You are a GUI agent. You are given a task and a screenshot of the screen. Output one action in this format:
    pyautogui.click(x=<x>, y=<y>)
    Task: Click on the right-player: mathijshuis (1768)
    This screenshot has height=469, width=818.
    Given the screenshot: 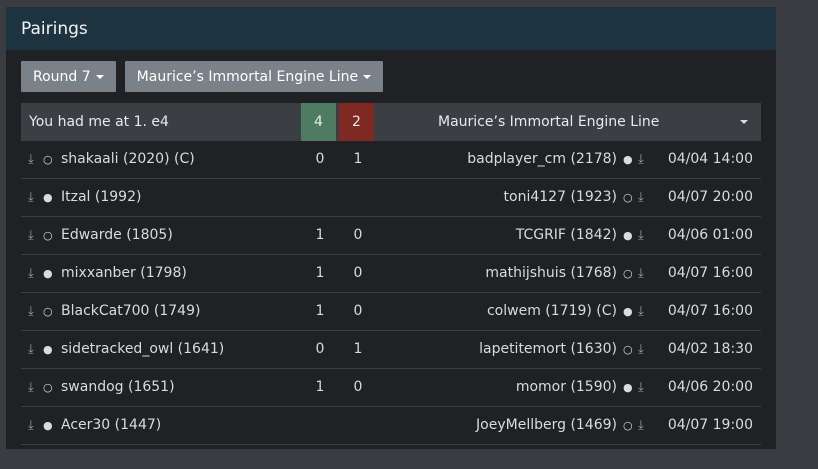 What is the action you would take?
    pyautogui.click(x=551, y=273)
    